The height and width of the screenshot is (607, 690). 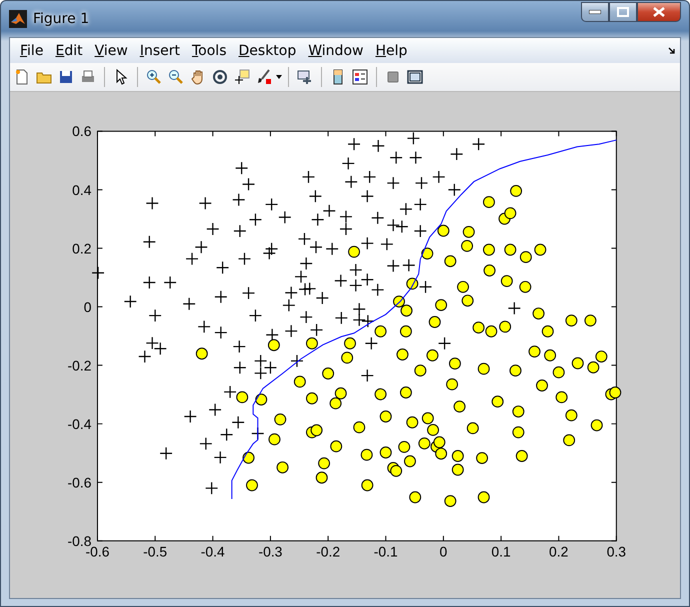 What do you see at coordinates (501, 552) in the screenshot?
I see `tick-label: 0.1` at bounding box center [501, 552].